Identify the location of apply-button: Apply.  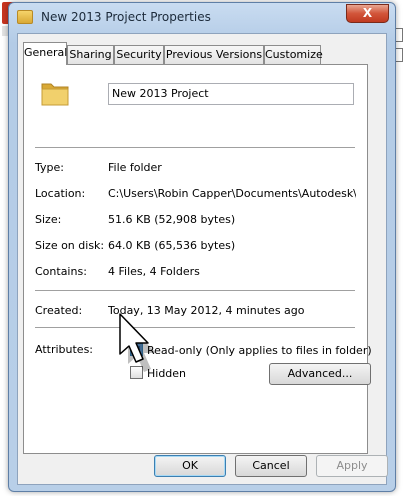
(352, 466).